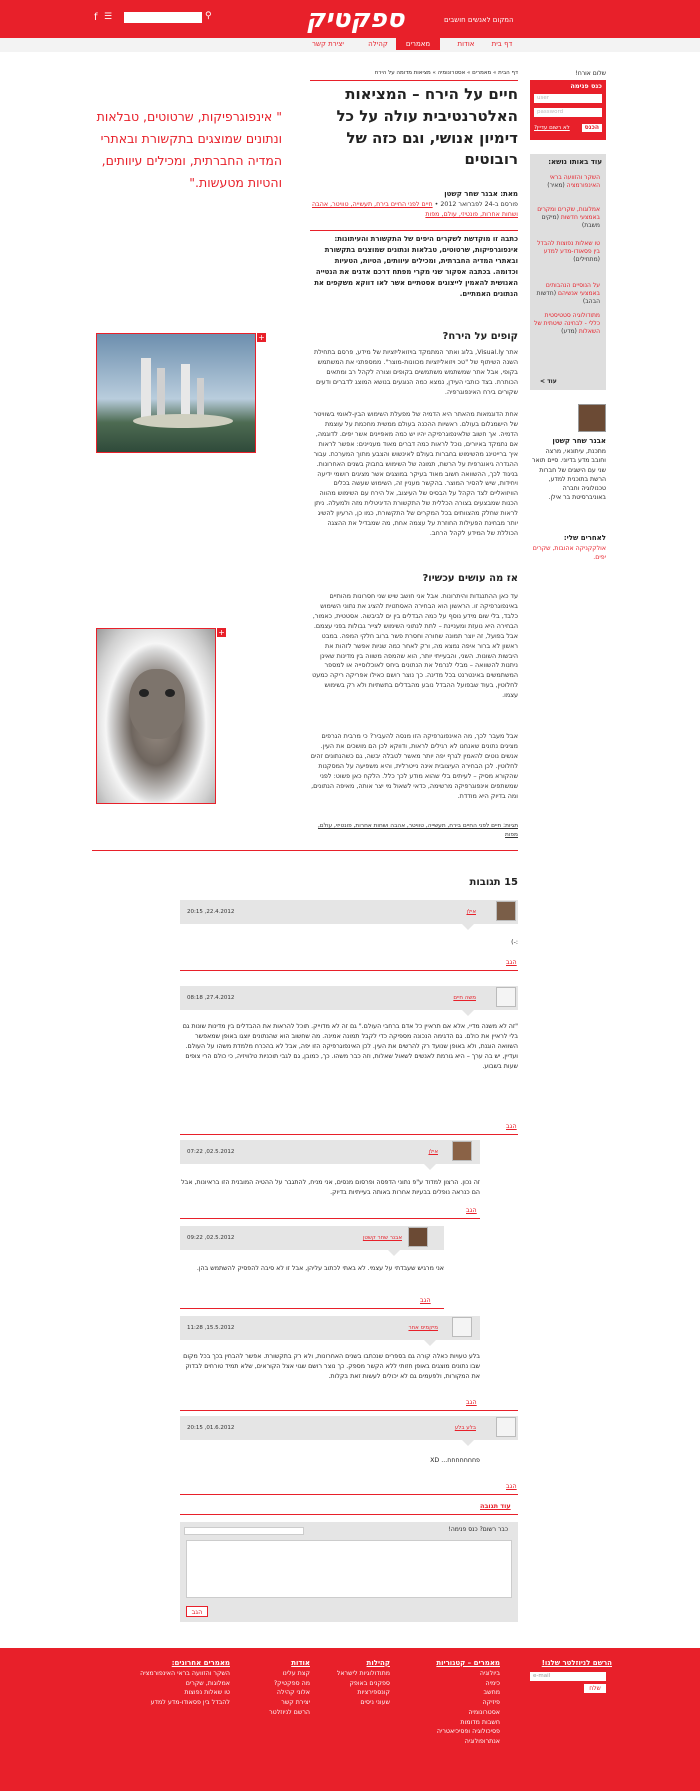 Image resolution: width=700 pixels, height=1791 pixels. What do you see at coordinates (575, 162) in the screenshot?
I see `related-title: עוד באותו נושא:` at bounding box center [575, 162].